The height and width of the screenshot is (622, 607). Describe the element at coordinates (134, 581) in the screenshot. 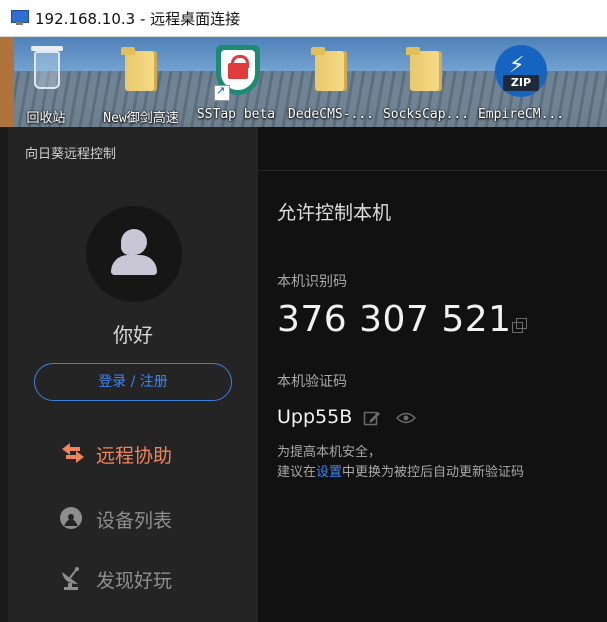

I see `nav-discover-label: 发现好玩` at that location.